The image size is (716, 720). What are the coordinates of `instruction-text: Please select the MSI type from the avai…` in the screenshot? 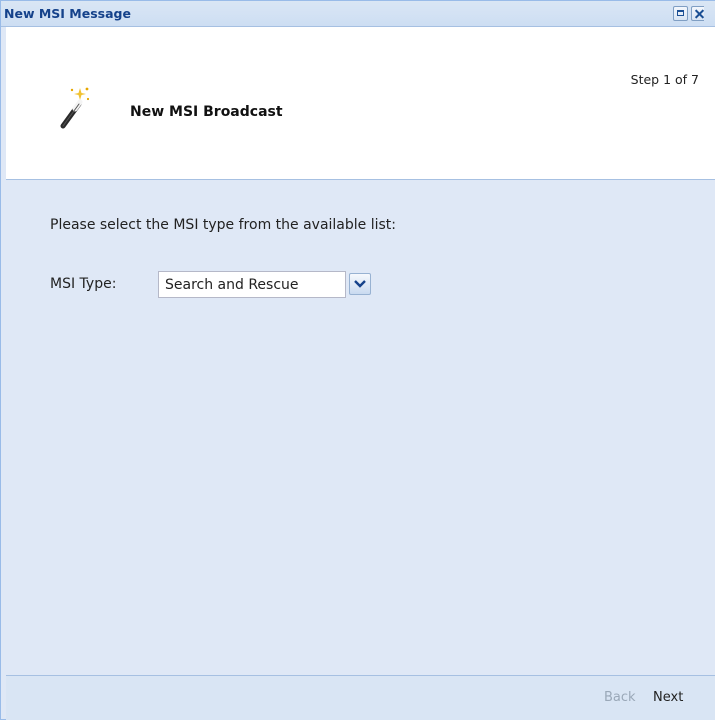 It's located at (223, 225).